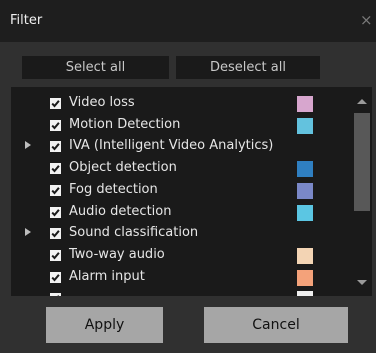 This screenshot has height=353, width=376. Describe the element at coordinates (366, 20) in the screenshot. I see `close-icon: ×` at that location.